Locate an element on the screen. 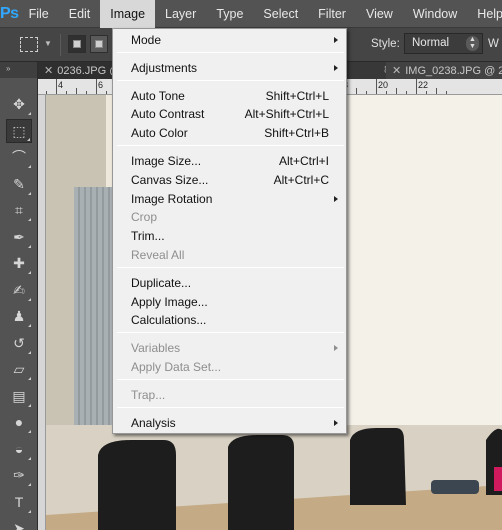 The image size is (502, 530). pen-icon: ✑ is located at coordinates (19, 475).